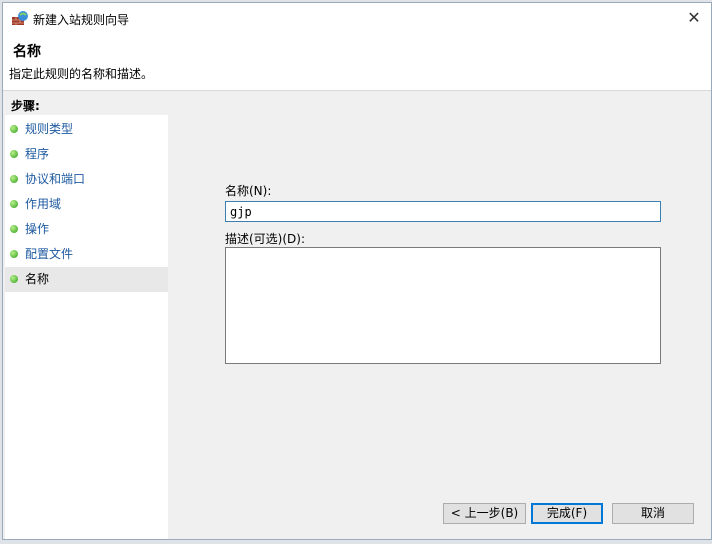 The height and width of the screenshot is (544, 712). Describe the element at coordinates (27, 52) in the screenshot. I see `page-title: 名称` at that location.